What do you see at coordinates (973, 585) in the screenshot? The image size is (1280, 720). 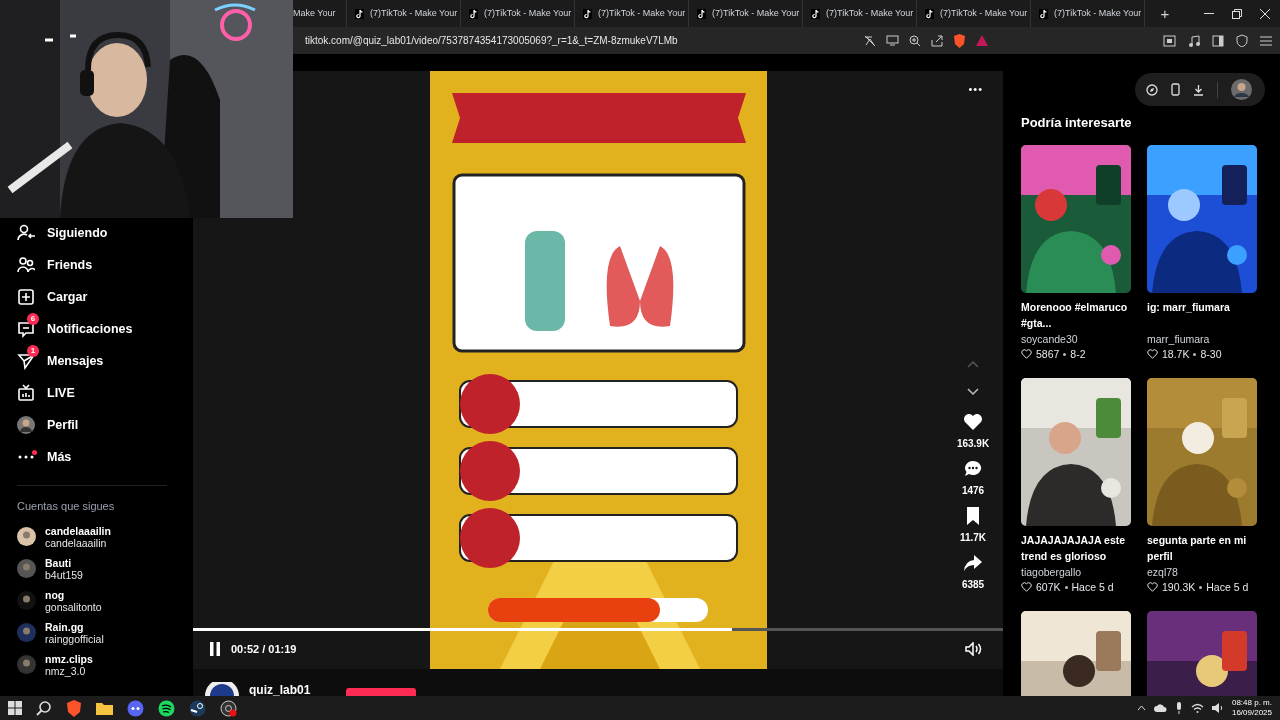 I see `count-label: 6385` at bounding box center [973, 585].